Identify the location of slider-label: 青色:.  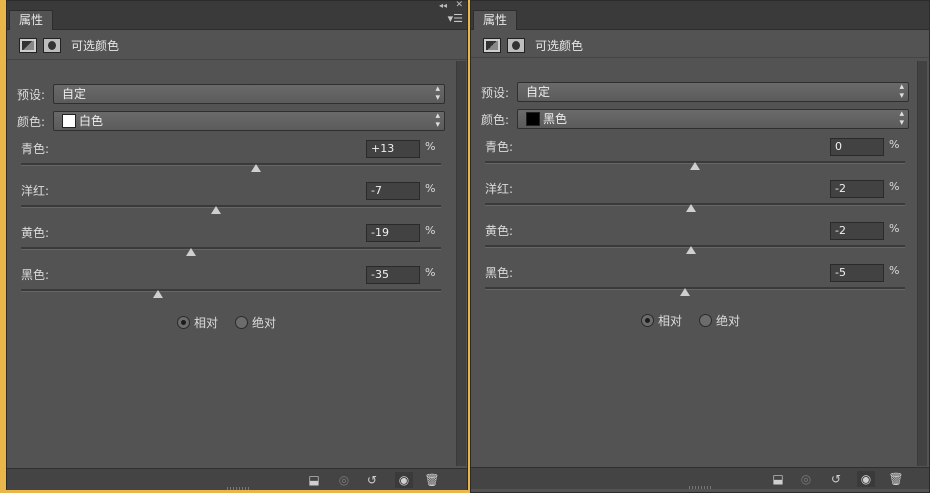
(35, 149).